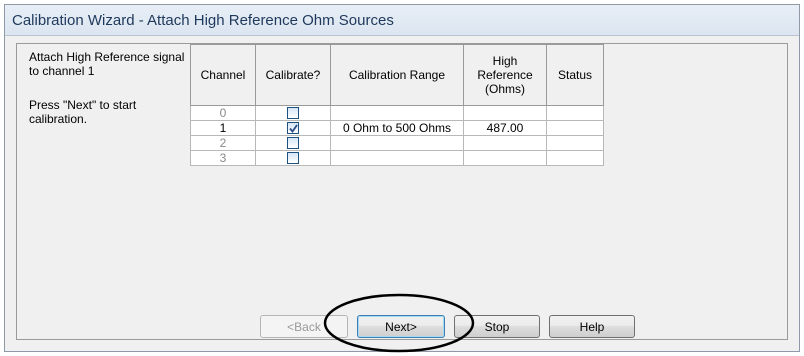  I want to click on help-button: Help, so click(592, 326).